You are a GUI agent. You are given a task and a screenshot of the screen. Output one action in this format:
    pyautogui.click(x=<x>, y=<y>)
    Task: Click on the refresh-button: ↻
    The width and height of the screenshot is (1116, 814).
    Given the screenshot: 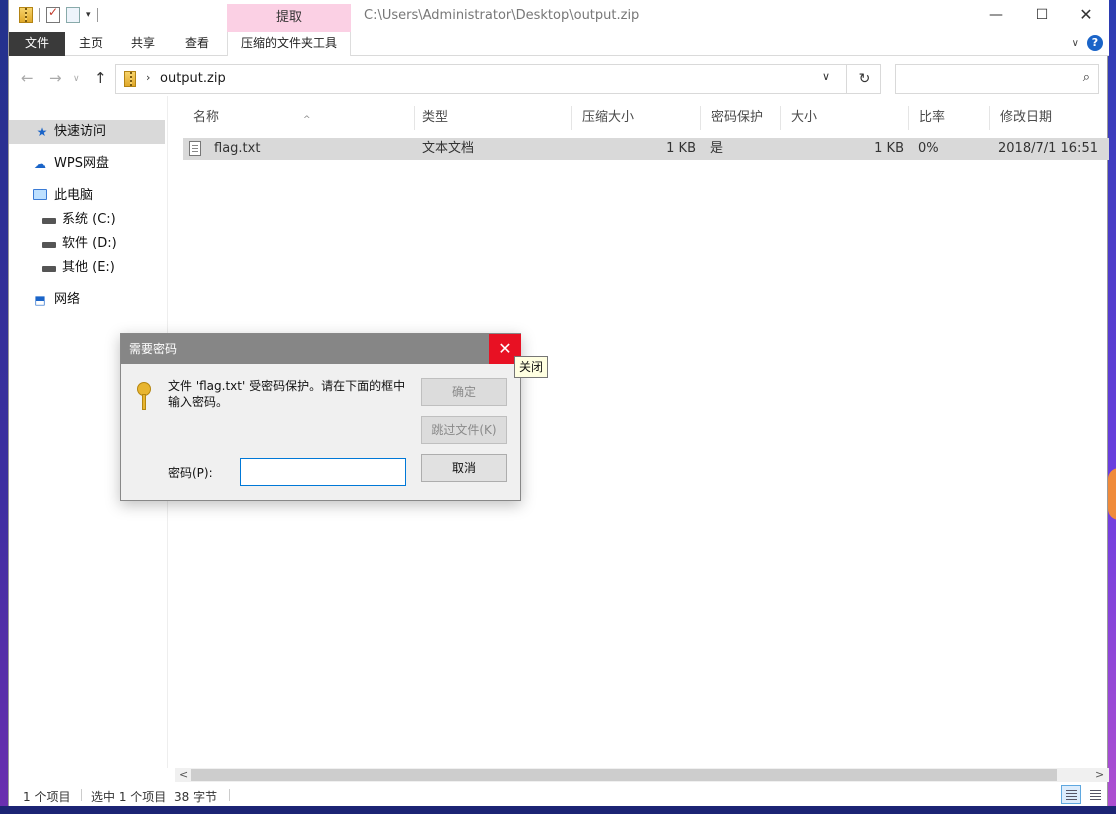 What is the action you would take?
    pyautogui.click(x=864, y=79)
    